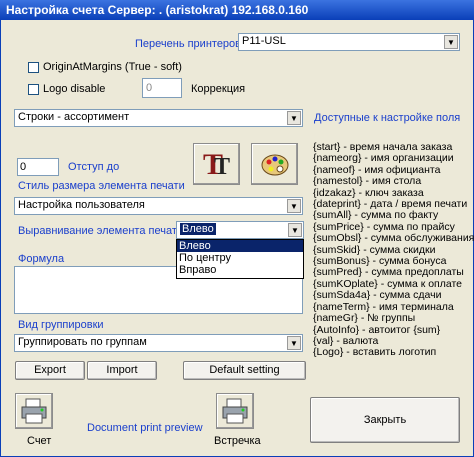 This screenshot has height=457, width=474. What do you see at coordinates (33, 67) in the screenshot?
I see `origin-at-margins-checkbox` at bounding box center [33, 67].